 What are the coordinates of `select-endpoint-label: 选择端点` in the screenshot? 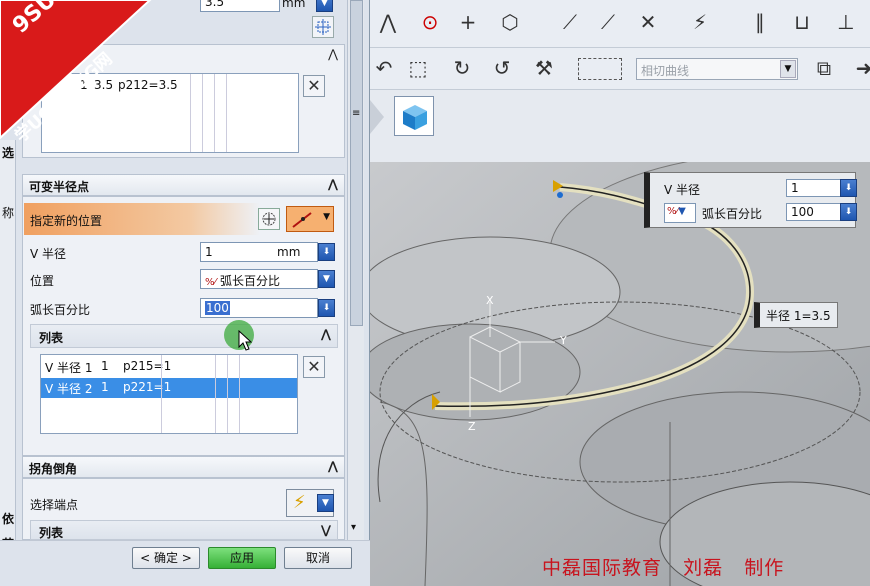 It's located at (54, 505).